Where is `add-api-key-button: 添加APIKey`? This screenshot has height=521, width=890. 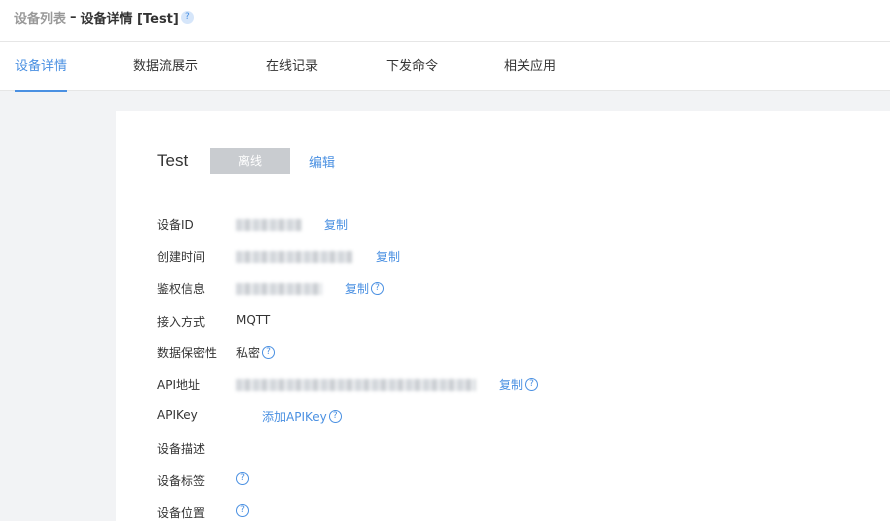 add-api-key-button: 添加APIKey is located at coordinates (294, 416).